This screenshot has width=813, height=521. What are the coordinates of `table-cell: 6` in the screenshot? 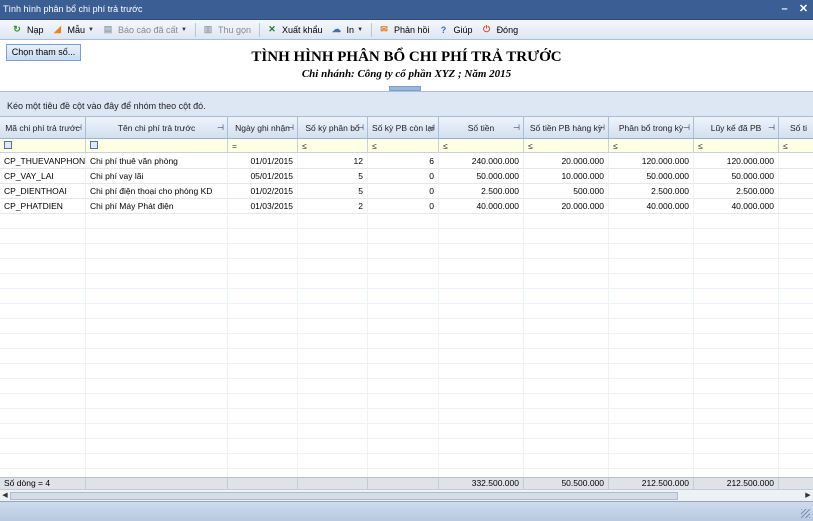 It's located at (403, 161).